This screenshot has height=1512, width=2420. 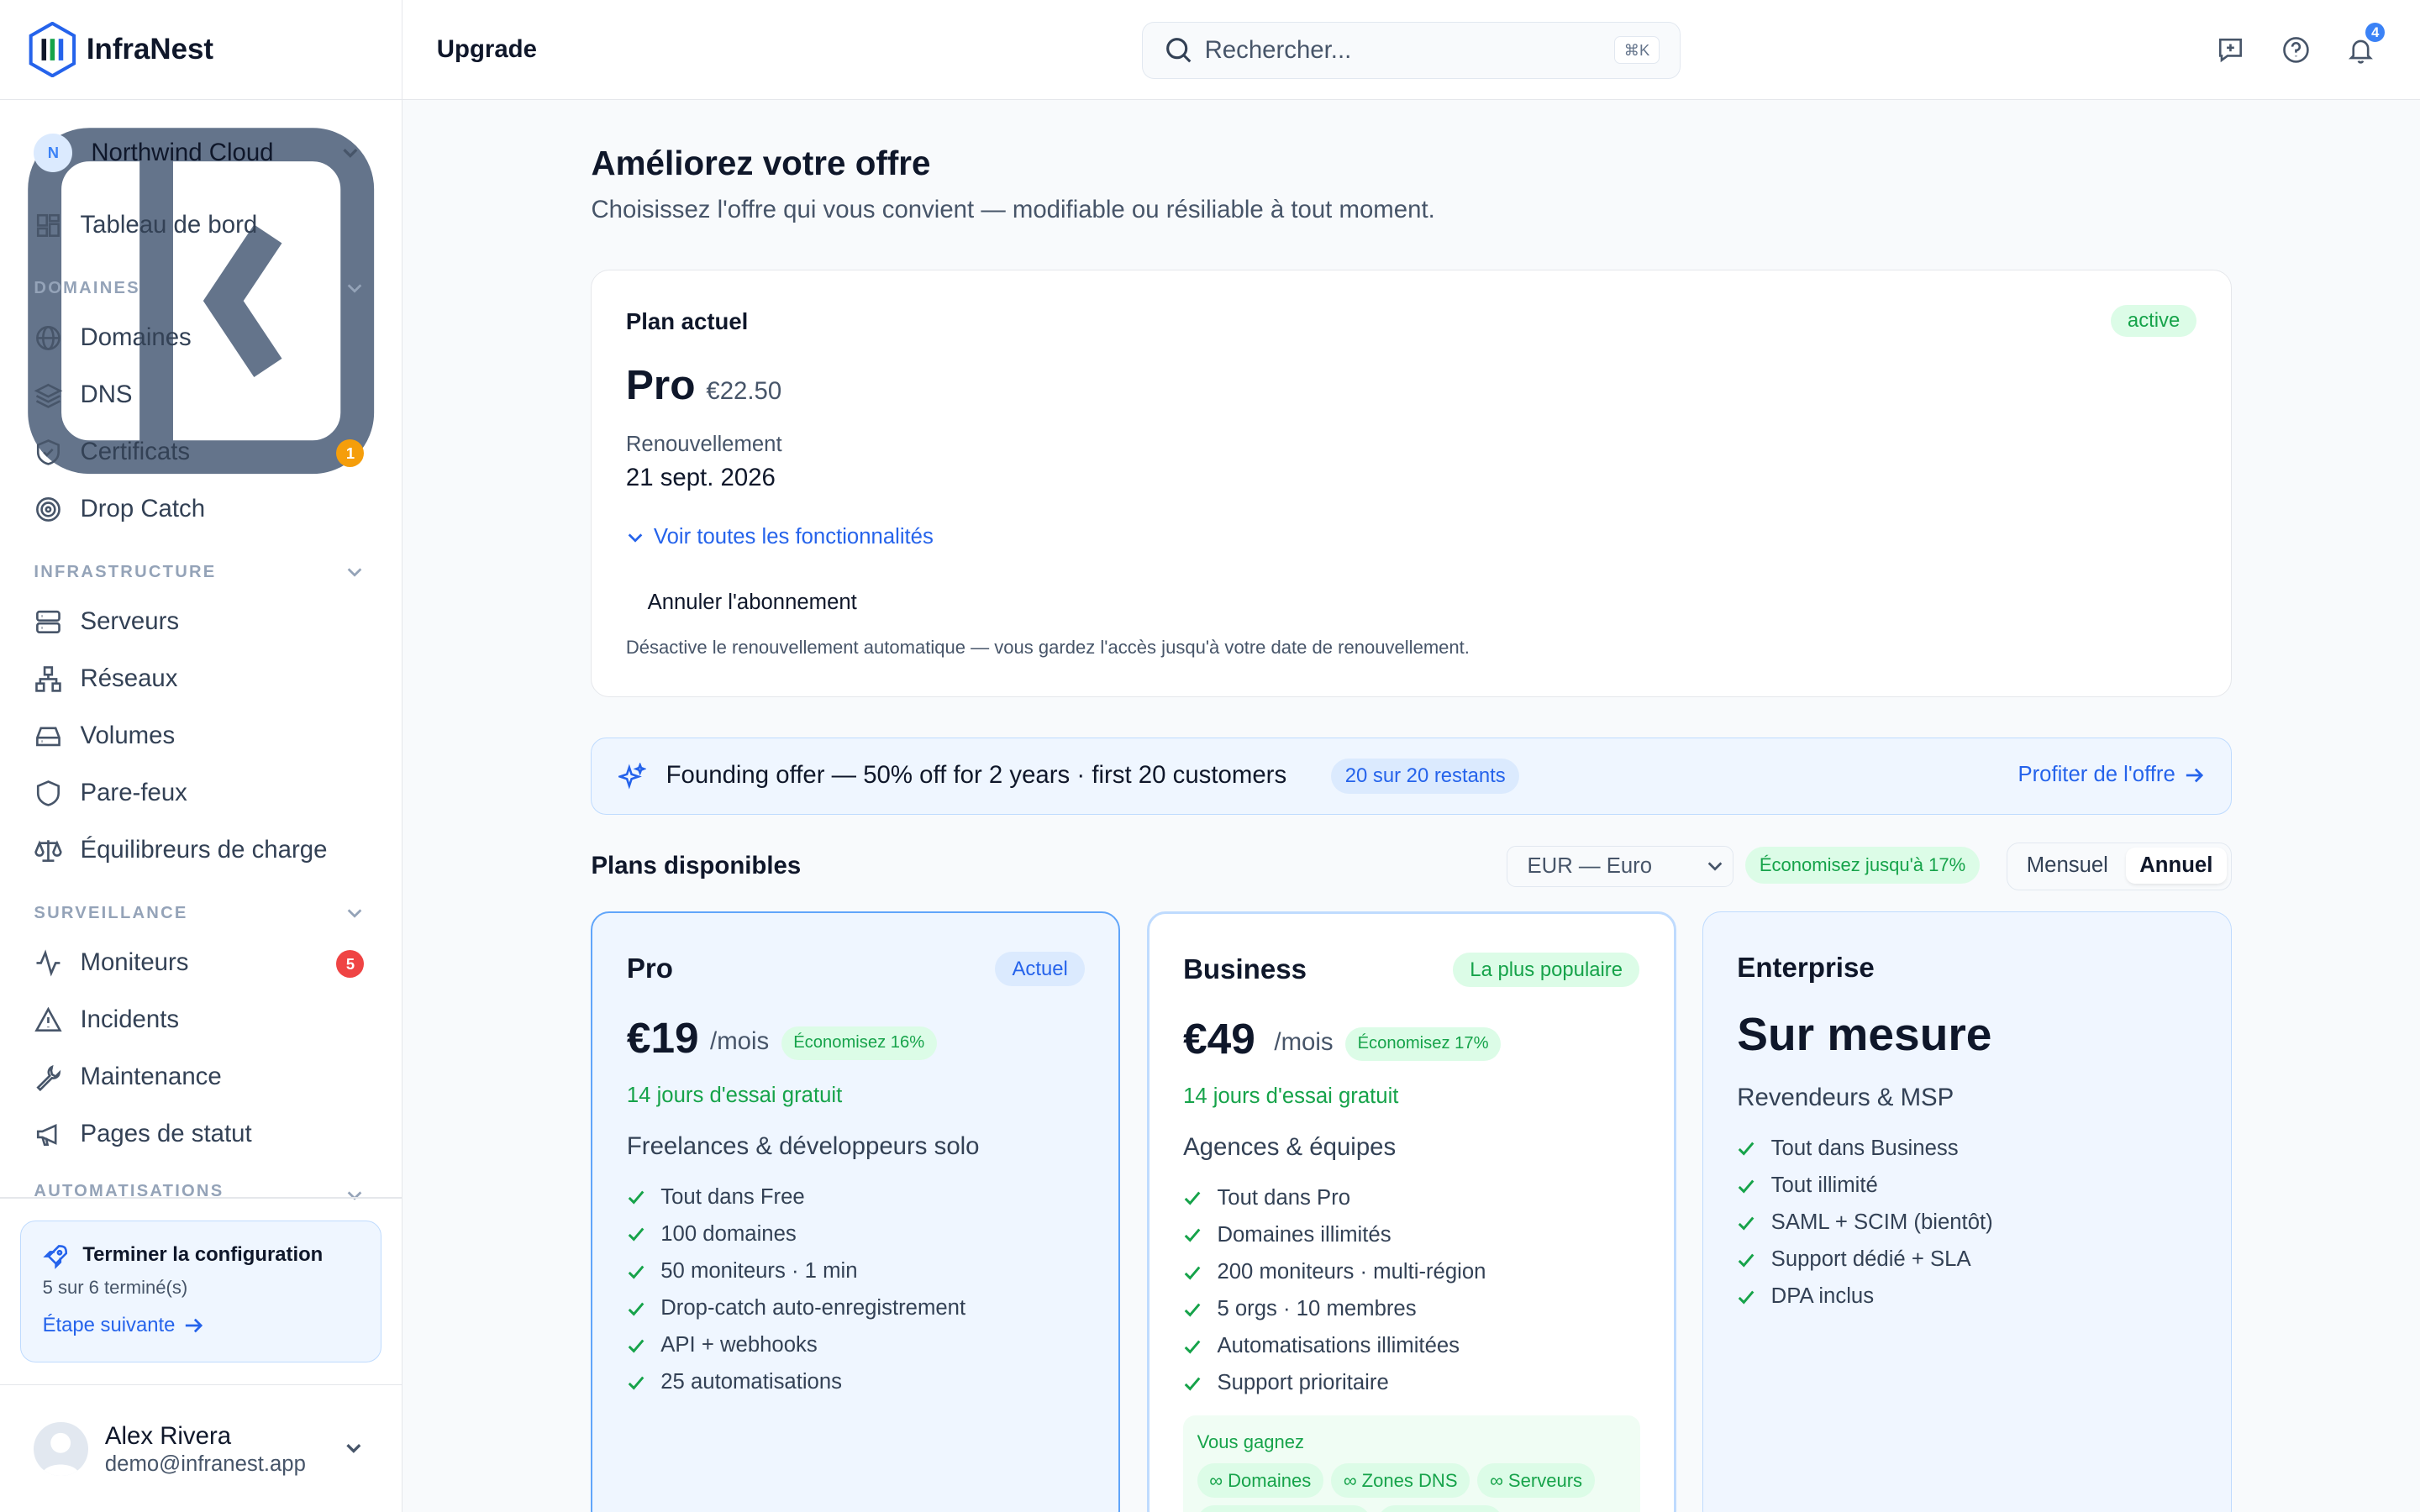 I want to click on plan-feature: 50 moniteurs · 1 min, so click(x=796, y=1271).